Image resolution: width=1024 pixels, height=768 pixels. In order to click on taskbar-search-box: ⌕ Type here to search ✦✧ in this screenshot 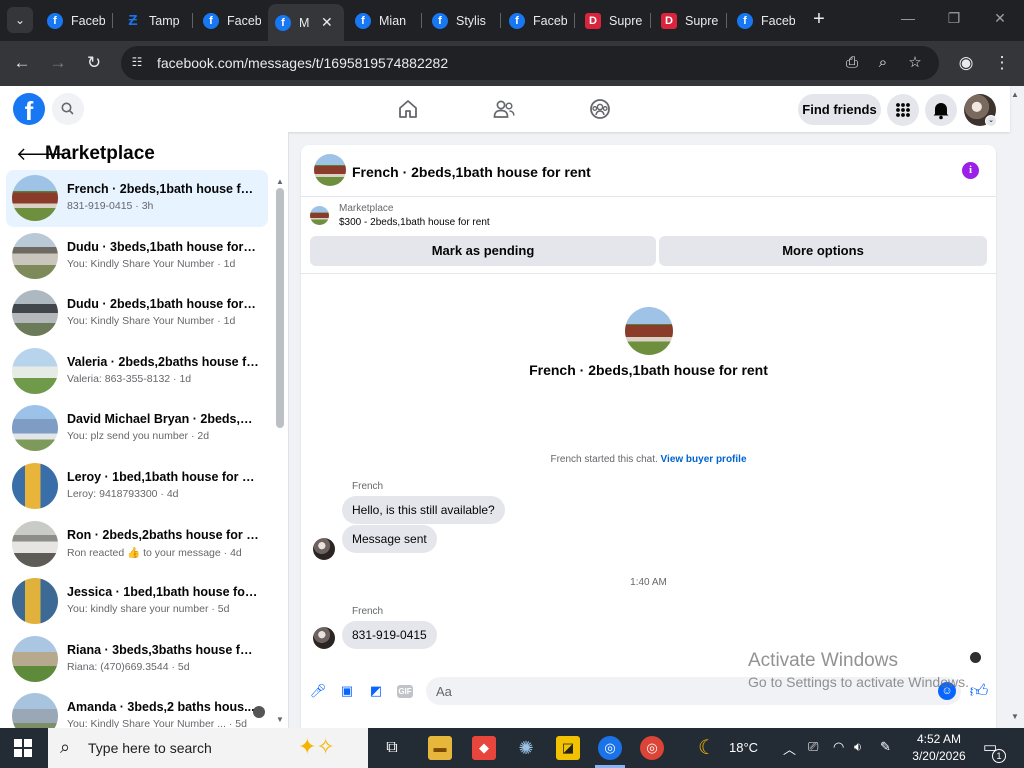, I will do `click(208, 748)`.